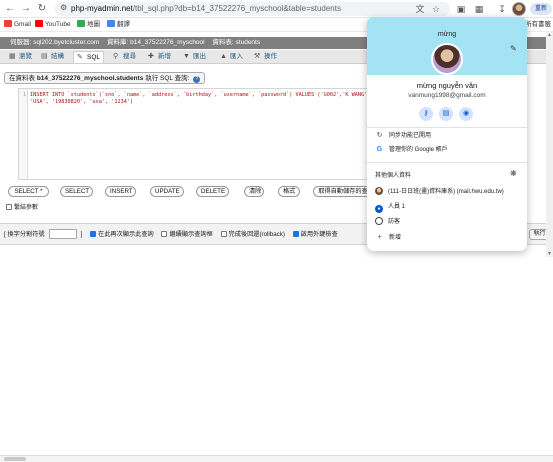  What do you see at coordinates (23, 134) in the screenshot?
I see `line-number-gutter: 1` at bounding box center [23, 134].